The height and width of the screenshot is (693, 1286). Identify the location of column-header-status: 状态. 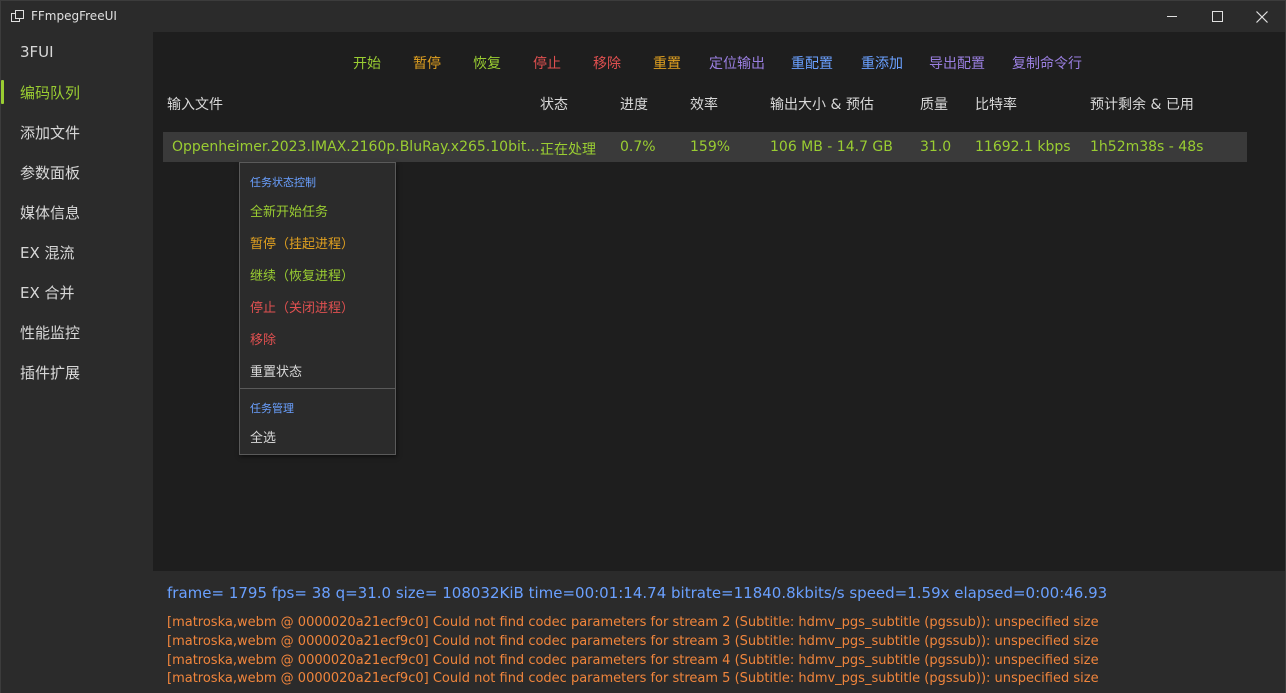
(554, 104).